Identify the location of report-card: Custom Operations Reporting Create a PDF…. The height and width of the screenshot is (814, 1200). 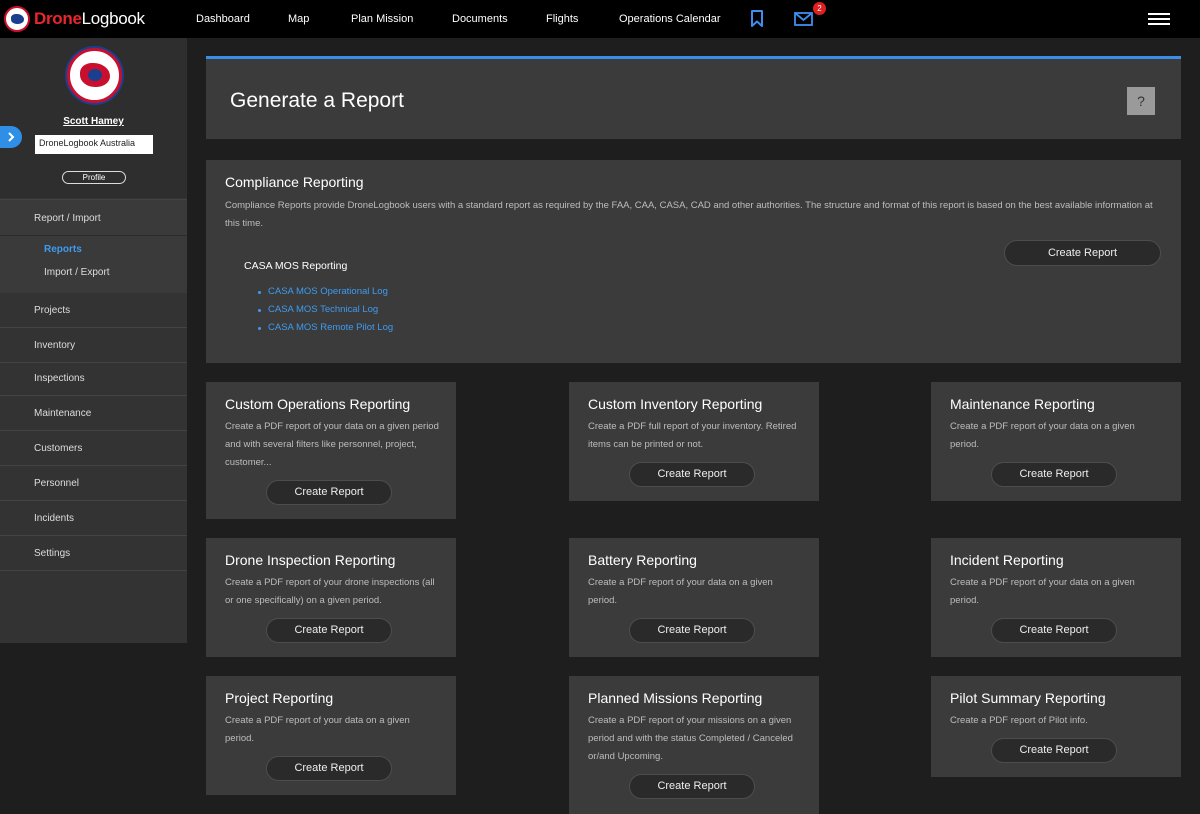
(331, 450).